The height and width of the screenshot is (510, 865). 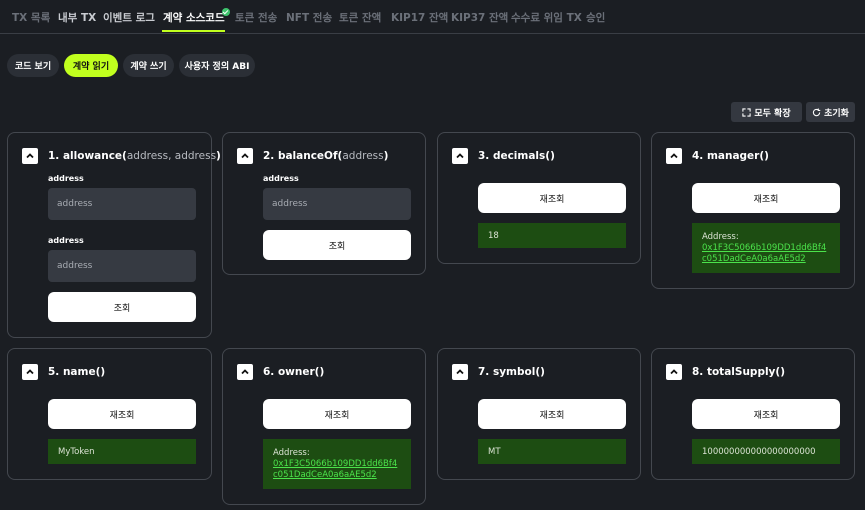 What do you see at coordinates (766, 451) in the screenshot?
I see `result-value: 100000000000000000000` at bounding box center [766, 451].